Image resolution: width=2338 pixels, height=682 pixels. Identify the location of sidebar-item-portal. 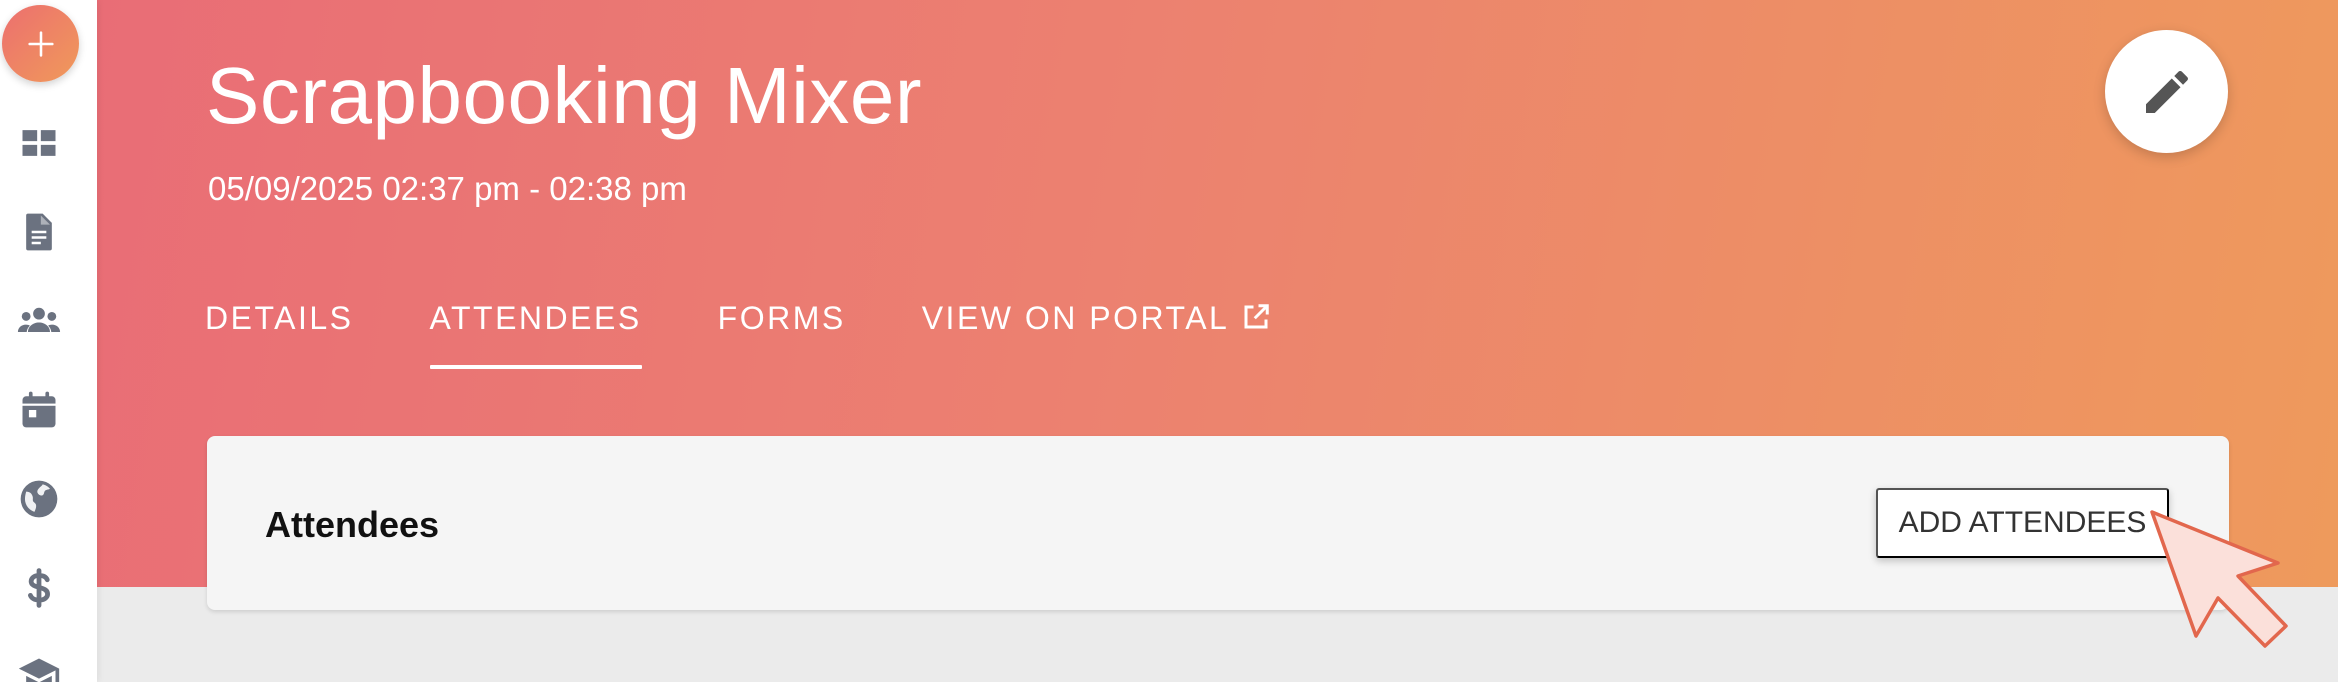
(39, 499).